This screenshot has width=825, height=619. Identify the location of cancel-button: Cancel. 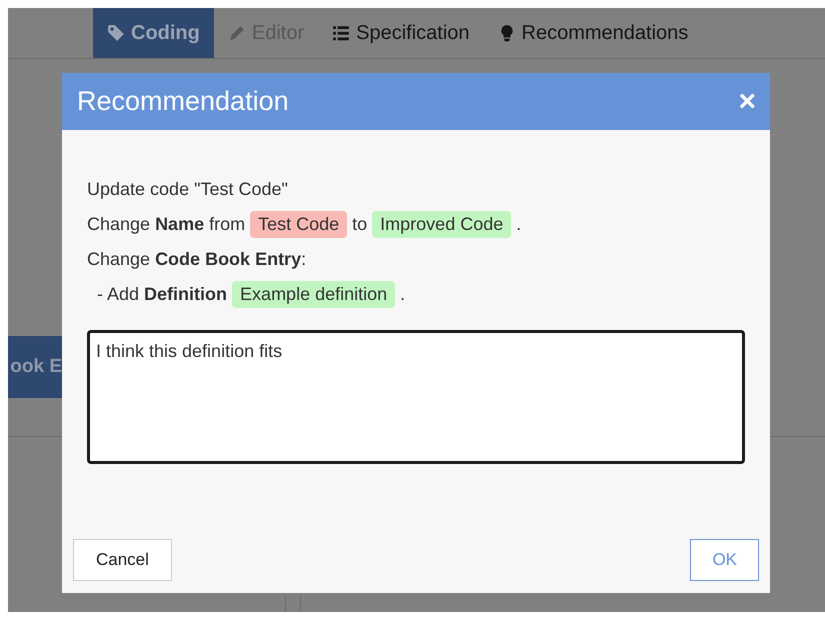
(122, 560).